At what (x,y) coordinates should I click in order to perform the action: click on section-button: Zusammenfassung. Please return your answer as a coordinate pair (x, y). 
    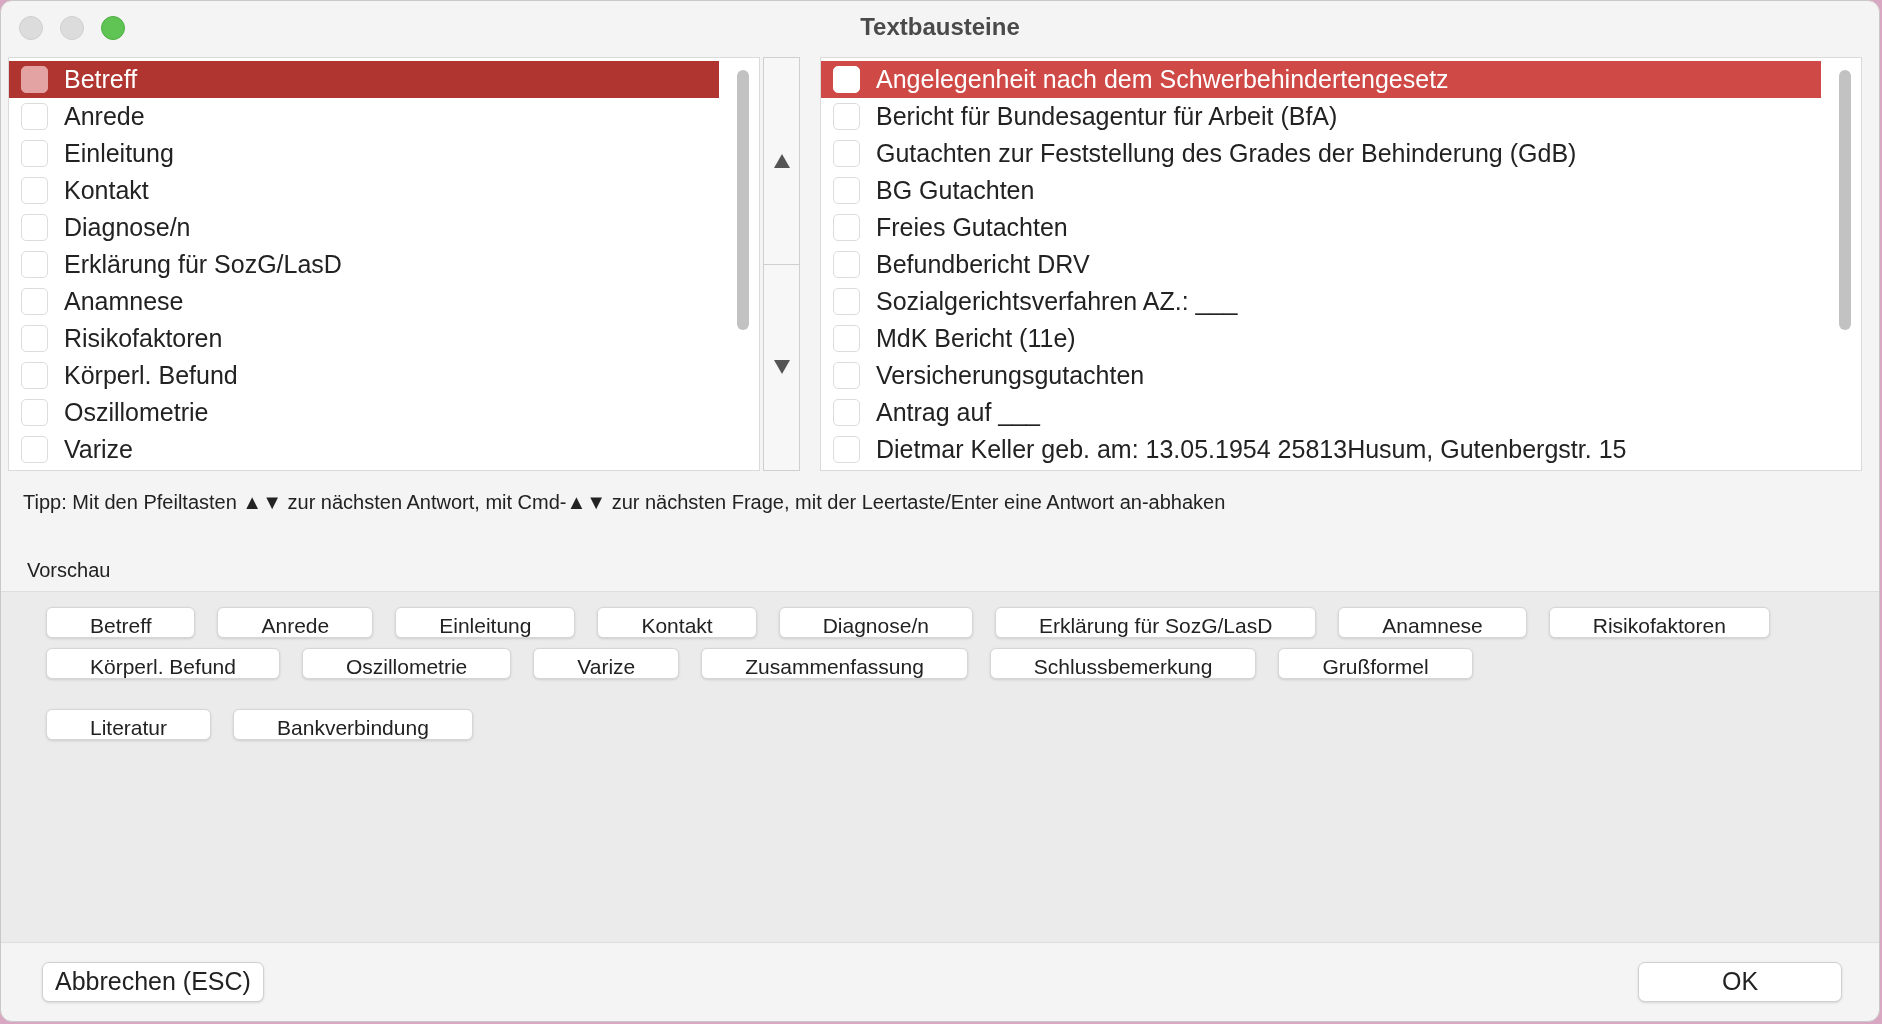
    Looking at the image, I should click on (834, 663).